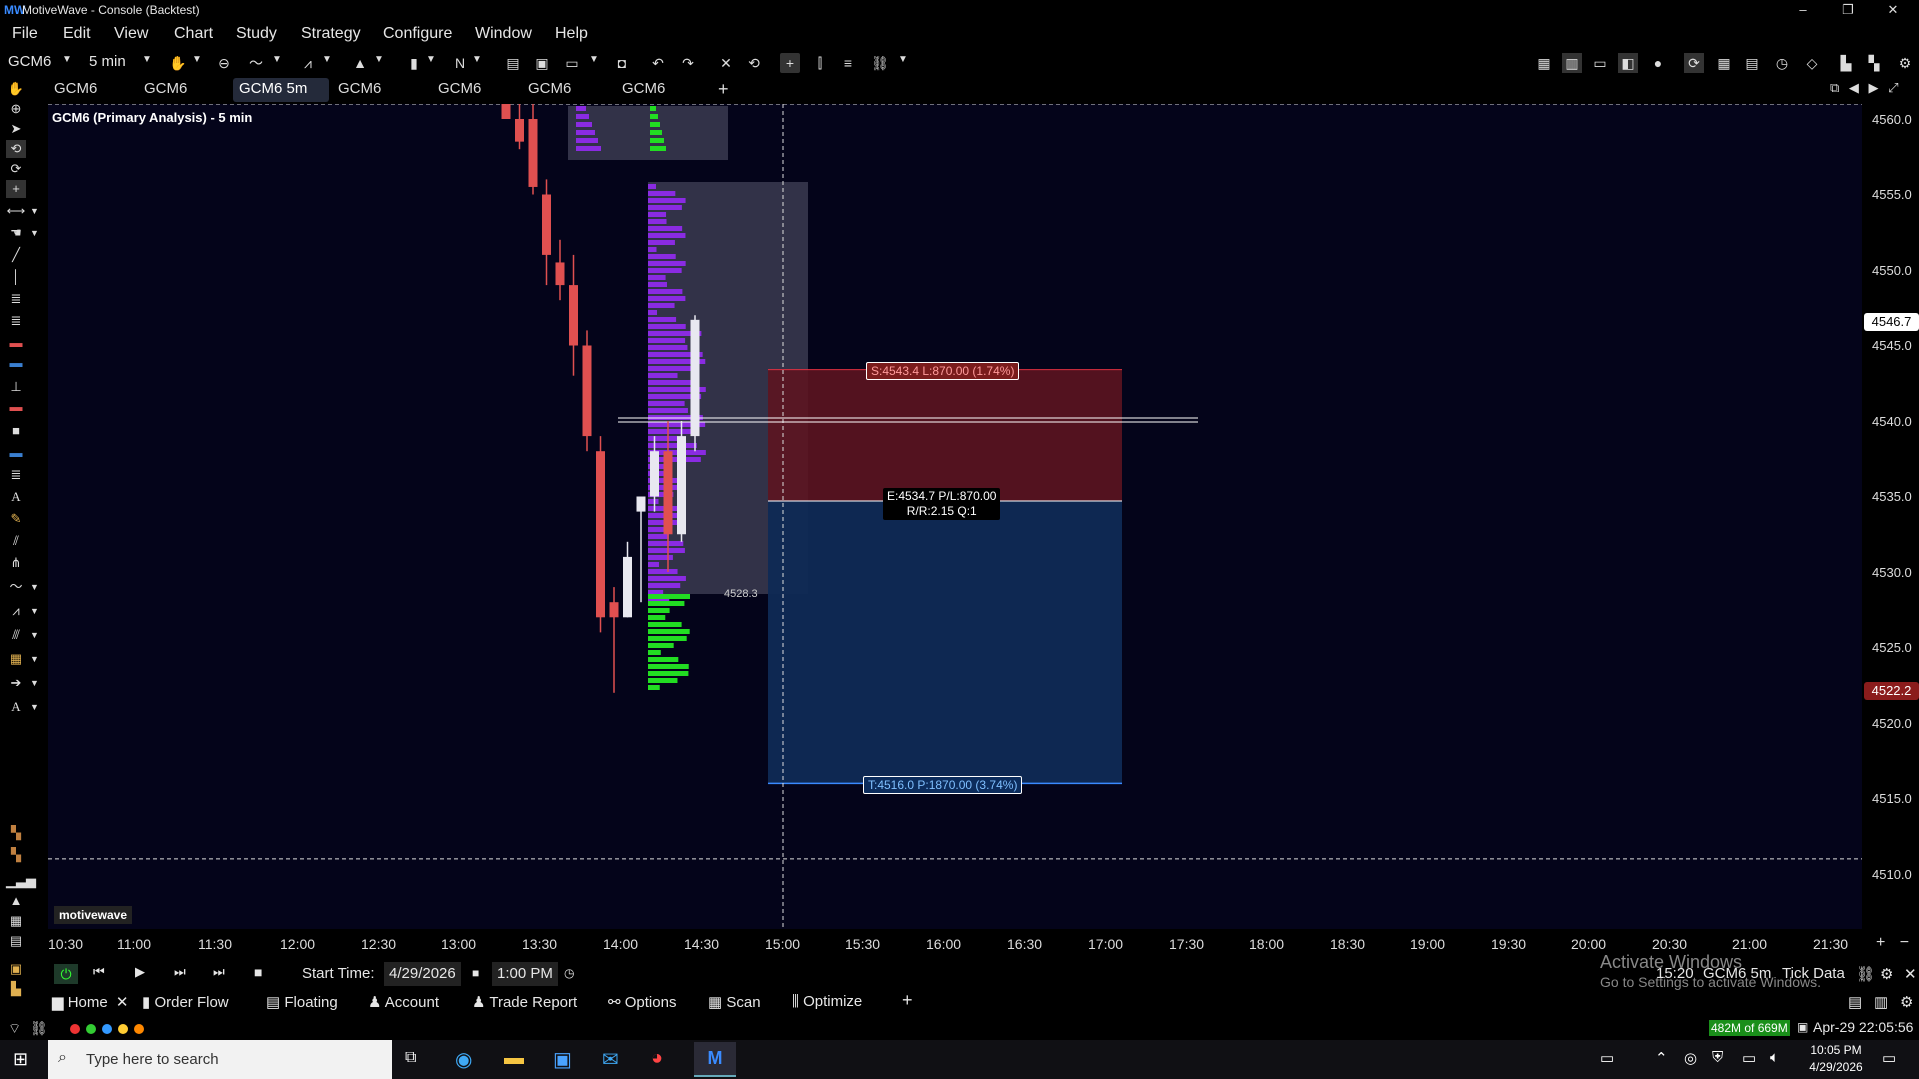 The image size is (1919, 1079). I want to click on book-icon: ▤, so click(1752, 63).